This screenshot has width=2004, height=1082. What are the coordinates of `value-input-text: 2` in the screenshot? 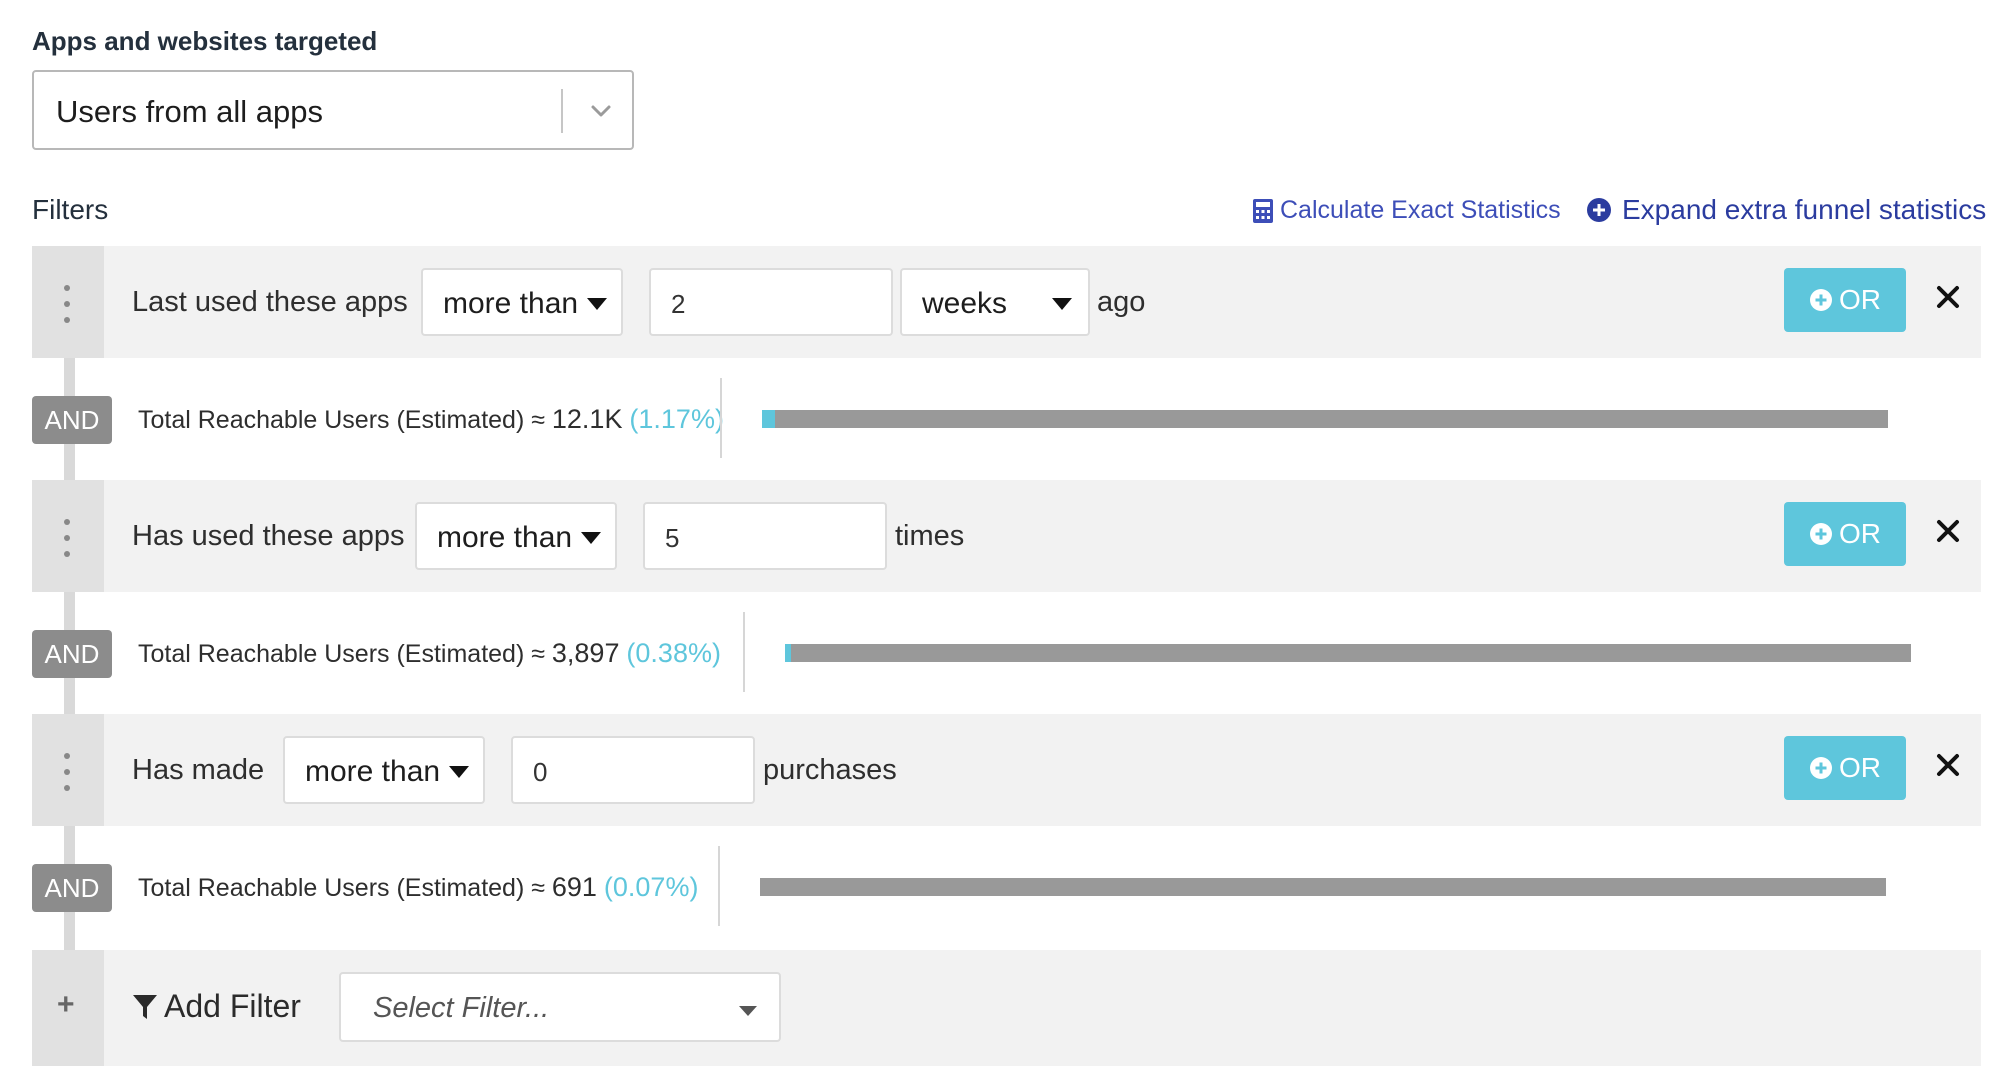 It's located at (678, 304).